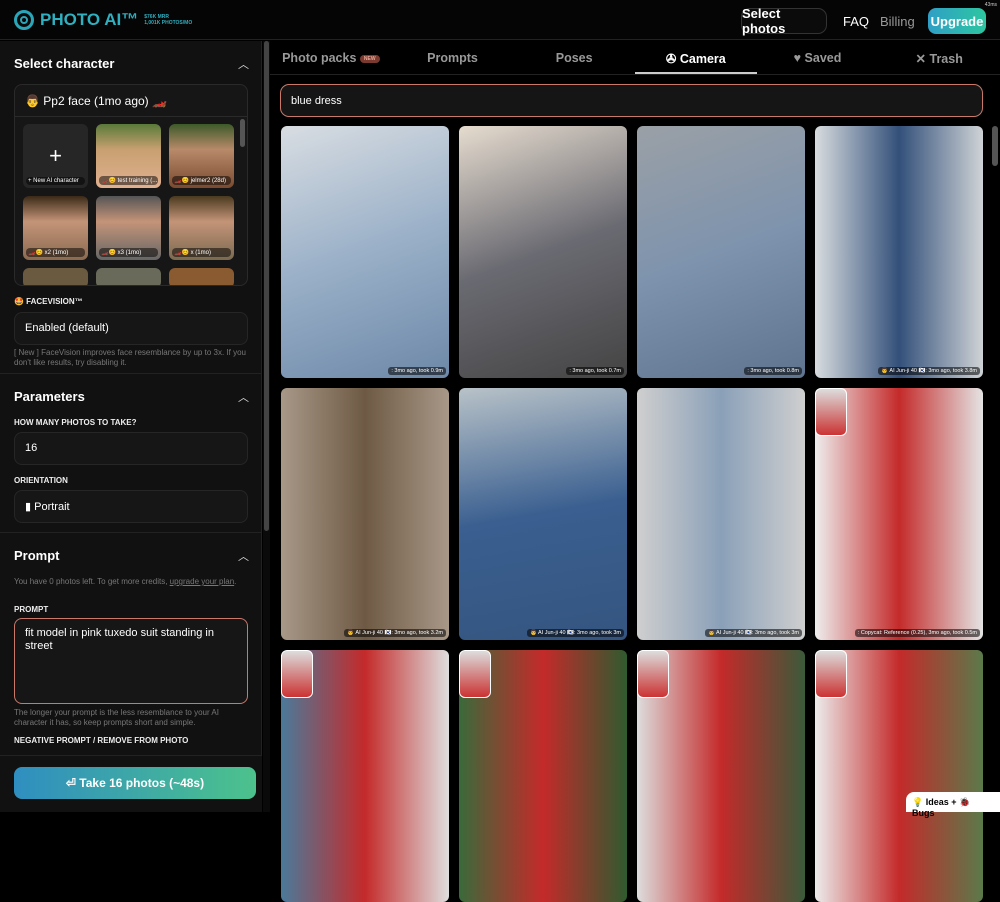  What do you see at coordinates (201, 156) in the screenshot?
I see `character-thumb: 🏎️😊 jelmer2 (28d)` at bounding box center [201, 156].